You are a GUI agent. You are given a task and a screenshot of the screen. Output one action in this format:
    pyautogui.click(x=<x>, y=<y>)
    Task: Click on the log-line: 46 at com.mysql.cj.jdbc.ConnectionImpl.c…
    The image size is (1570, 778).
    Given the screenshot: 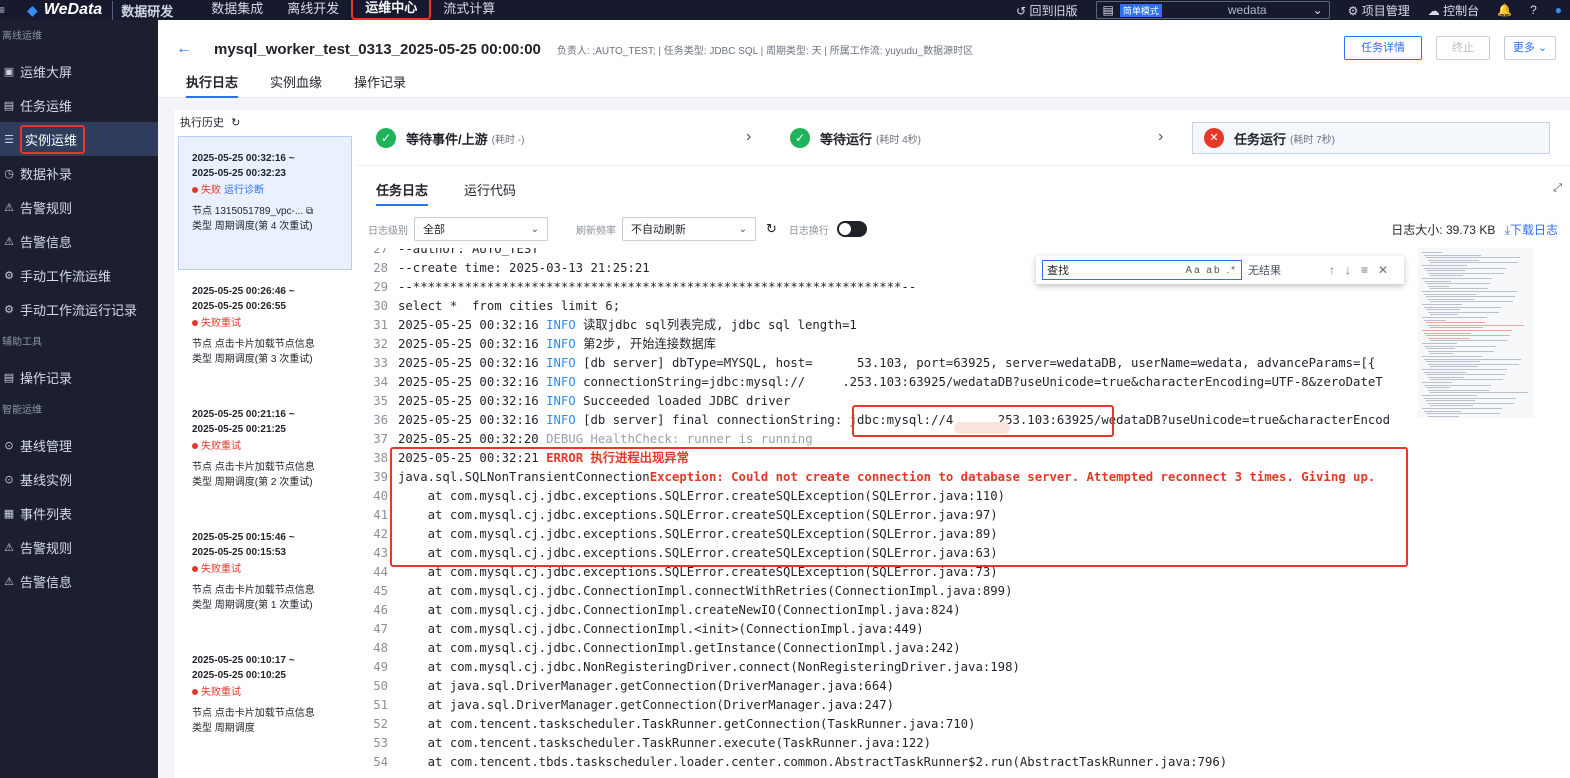 What is the action you would take?
    pyautogui.click(x=658, y=610)
    